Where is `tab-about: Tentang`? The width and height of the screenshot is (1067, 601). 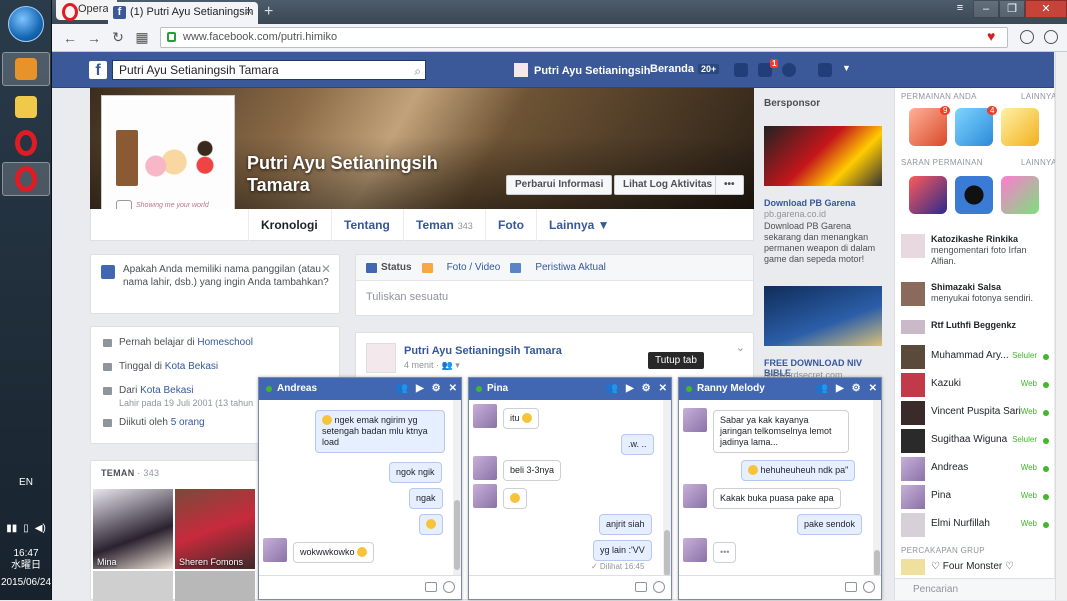
tab-about: Tentang is located at coordinates (366, 225).